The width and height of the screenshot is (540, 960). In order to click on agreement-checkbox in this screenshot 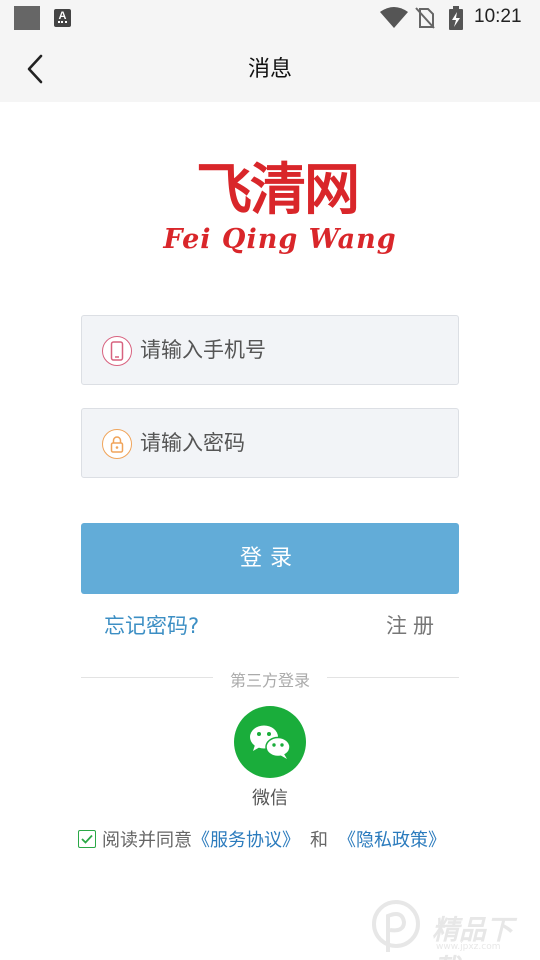, I will do `click(87, 839)`.